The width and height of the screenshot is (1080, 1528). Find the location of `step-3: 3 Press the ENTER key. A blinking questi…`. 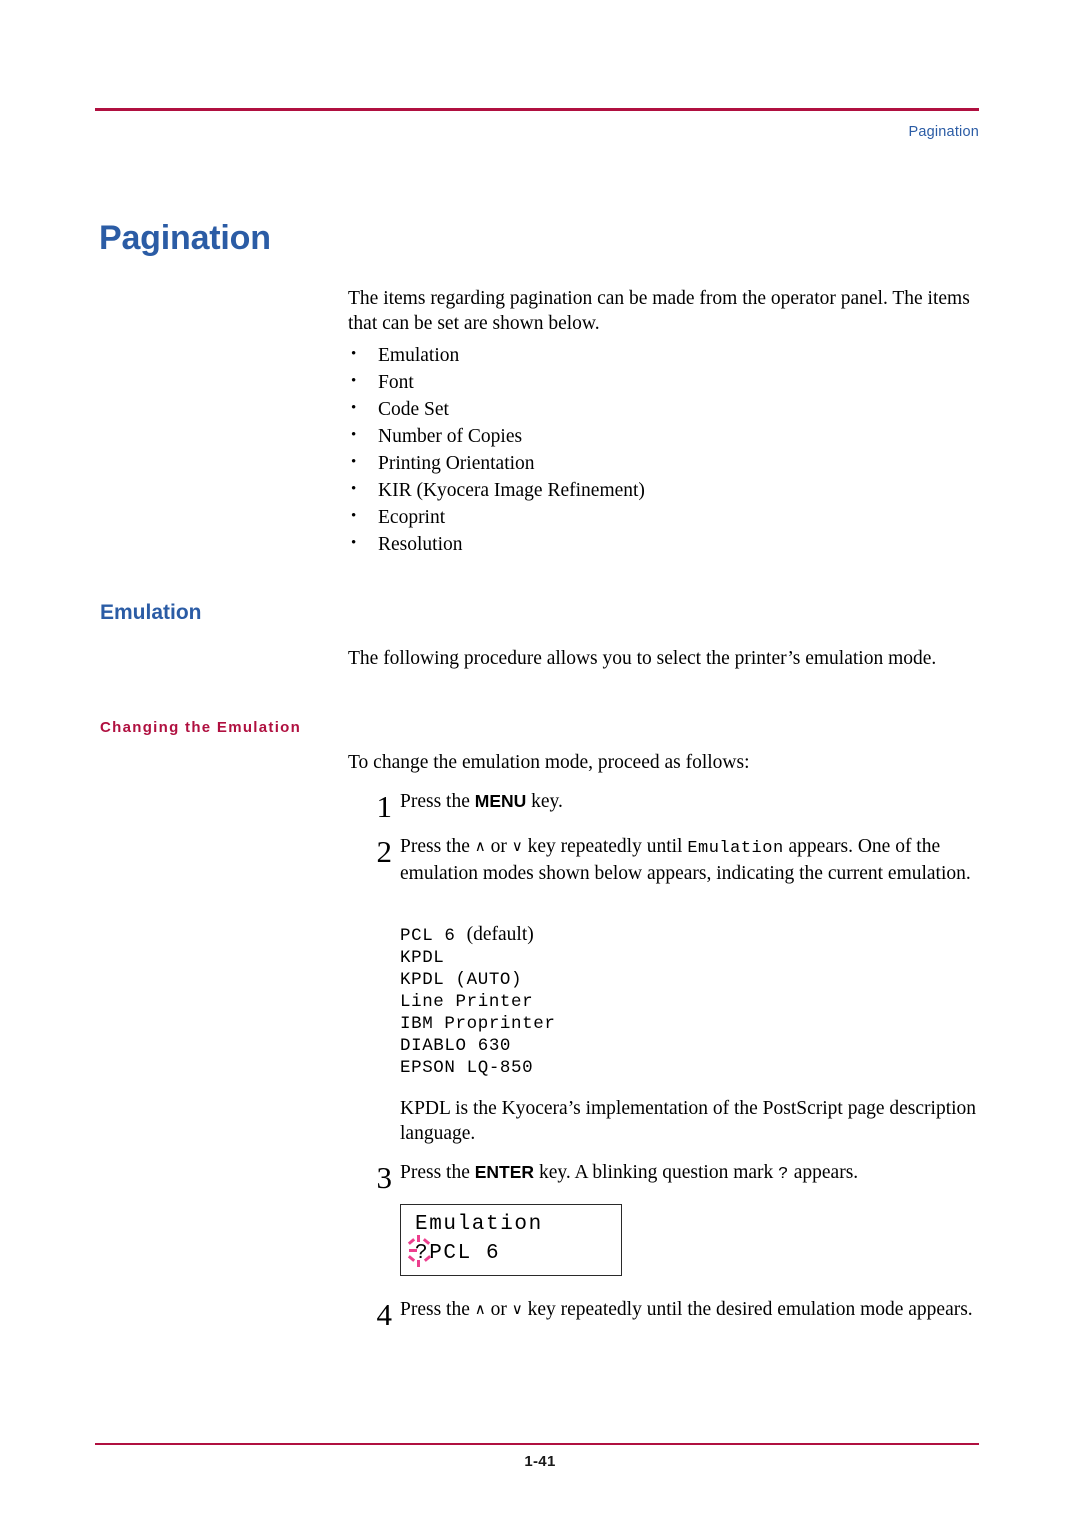

step-3: 3 Press the ENTER key. A blinking questi… is located at coordinates (664, 1177).